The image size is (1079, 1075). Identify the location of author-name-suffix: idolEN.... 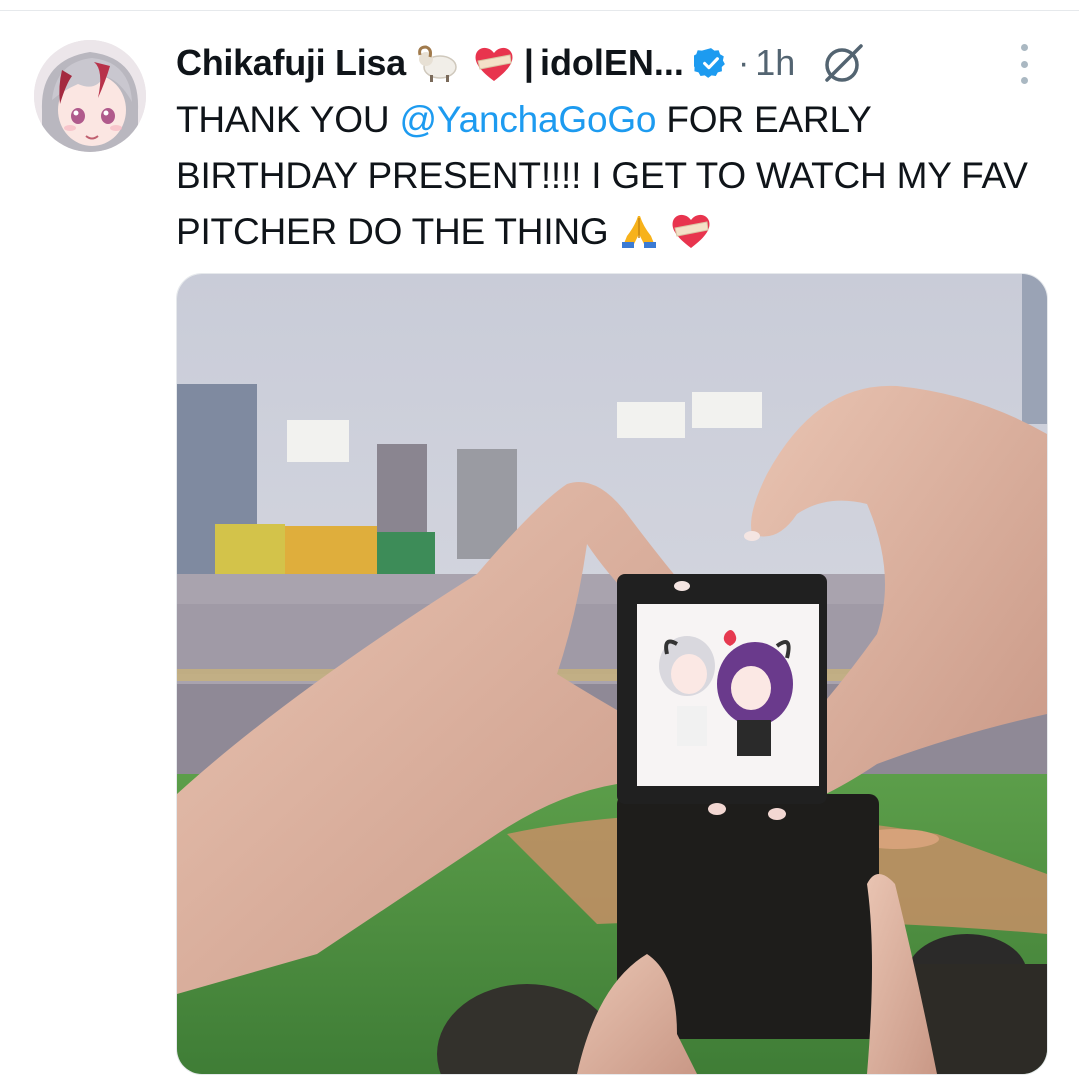
(612, 63).